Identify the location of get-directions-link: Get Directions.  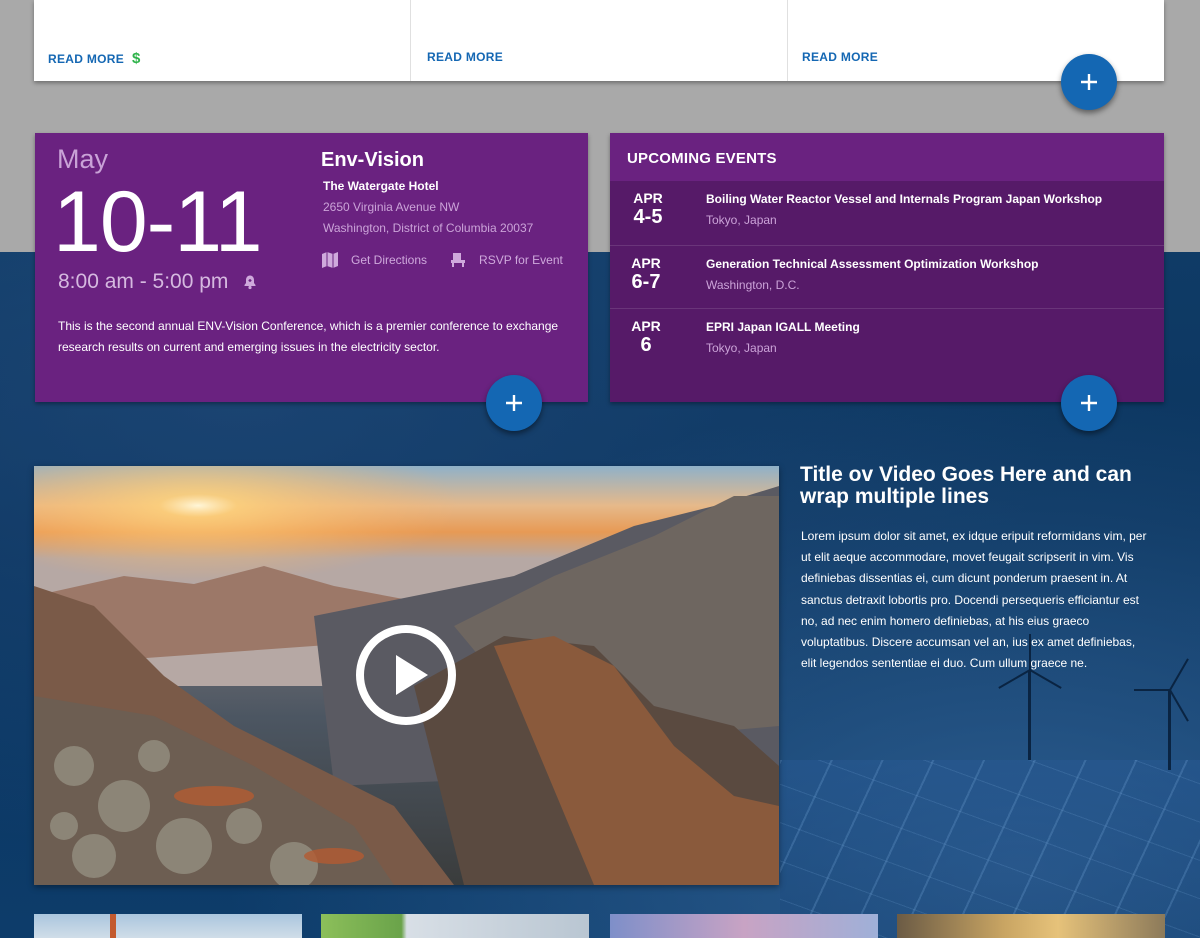
(374, 260).